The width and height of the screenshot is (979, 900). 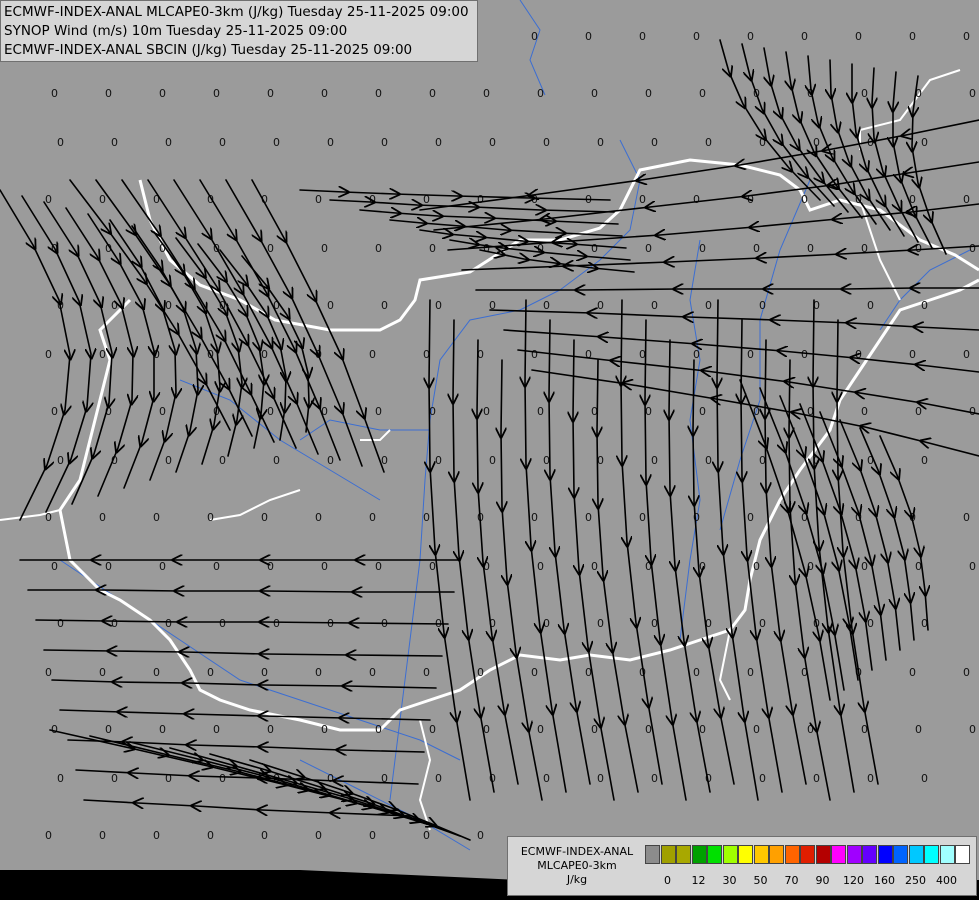 What do you see at coordinates (48, 672) in the screenshot?
I see `sbcin-value-203: 0` at bounding box center [48, 672].